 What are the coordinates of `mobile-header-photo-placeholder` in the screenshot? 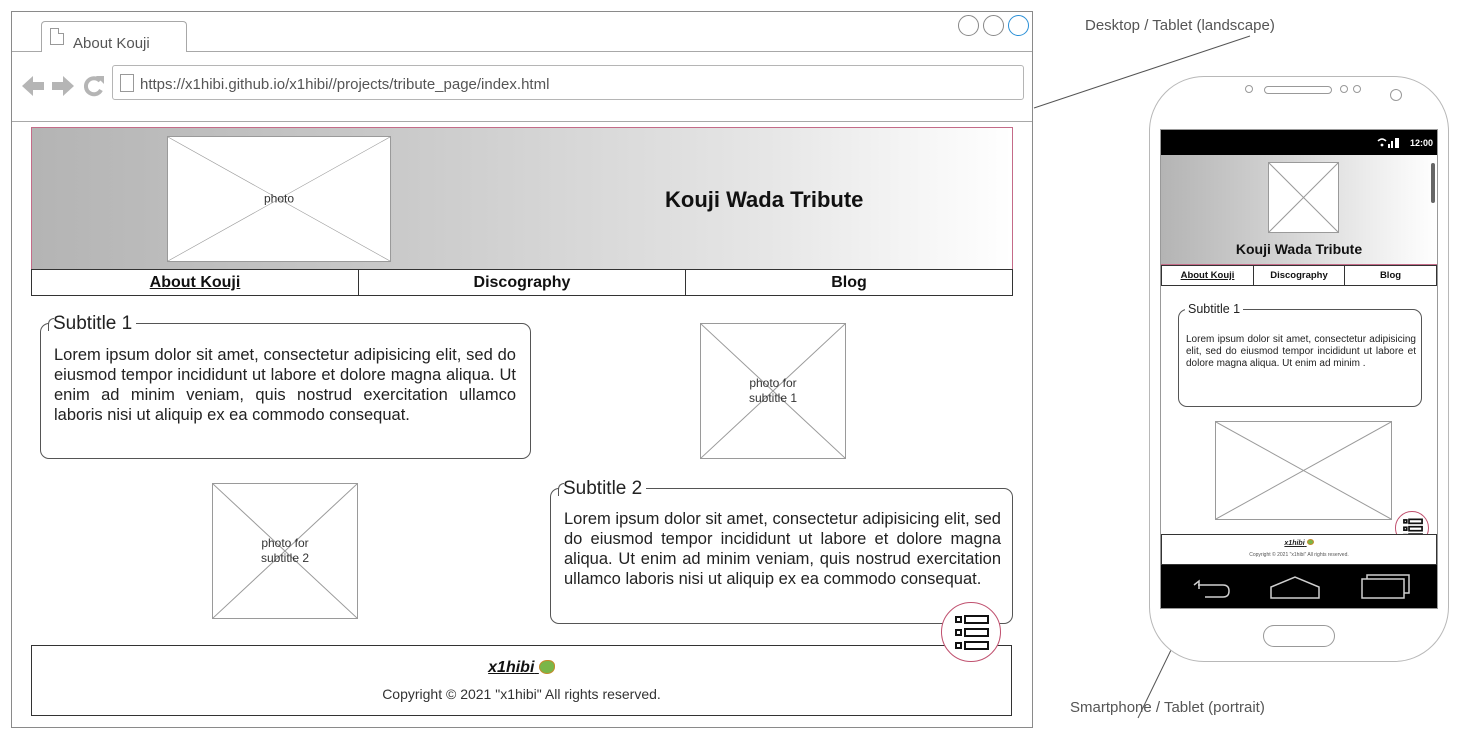 It's located at (1303, 197).